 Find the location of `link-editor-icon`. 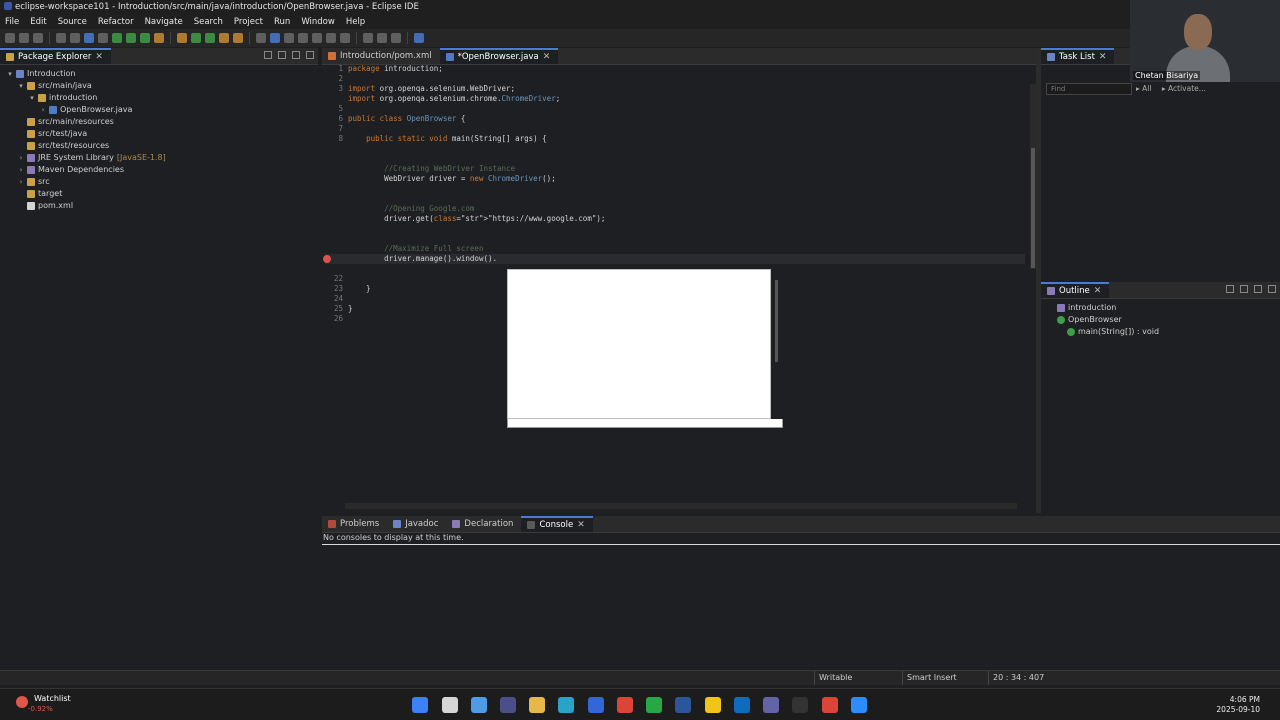

link-editor-icon is located at coordinates (282, 55).